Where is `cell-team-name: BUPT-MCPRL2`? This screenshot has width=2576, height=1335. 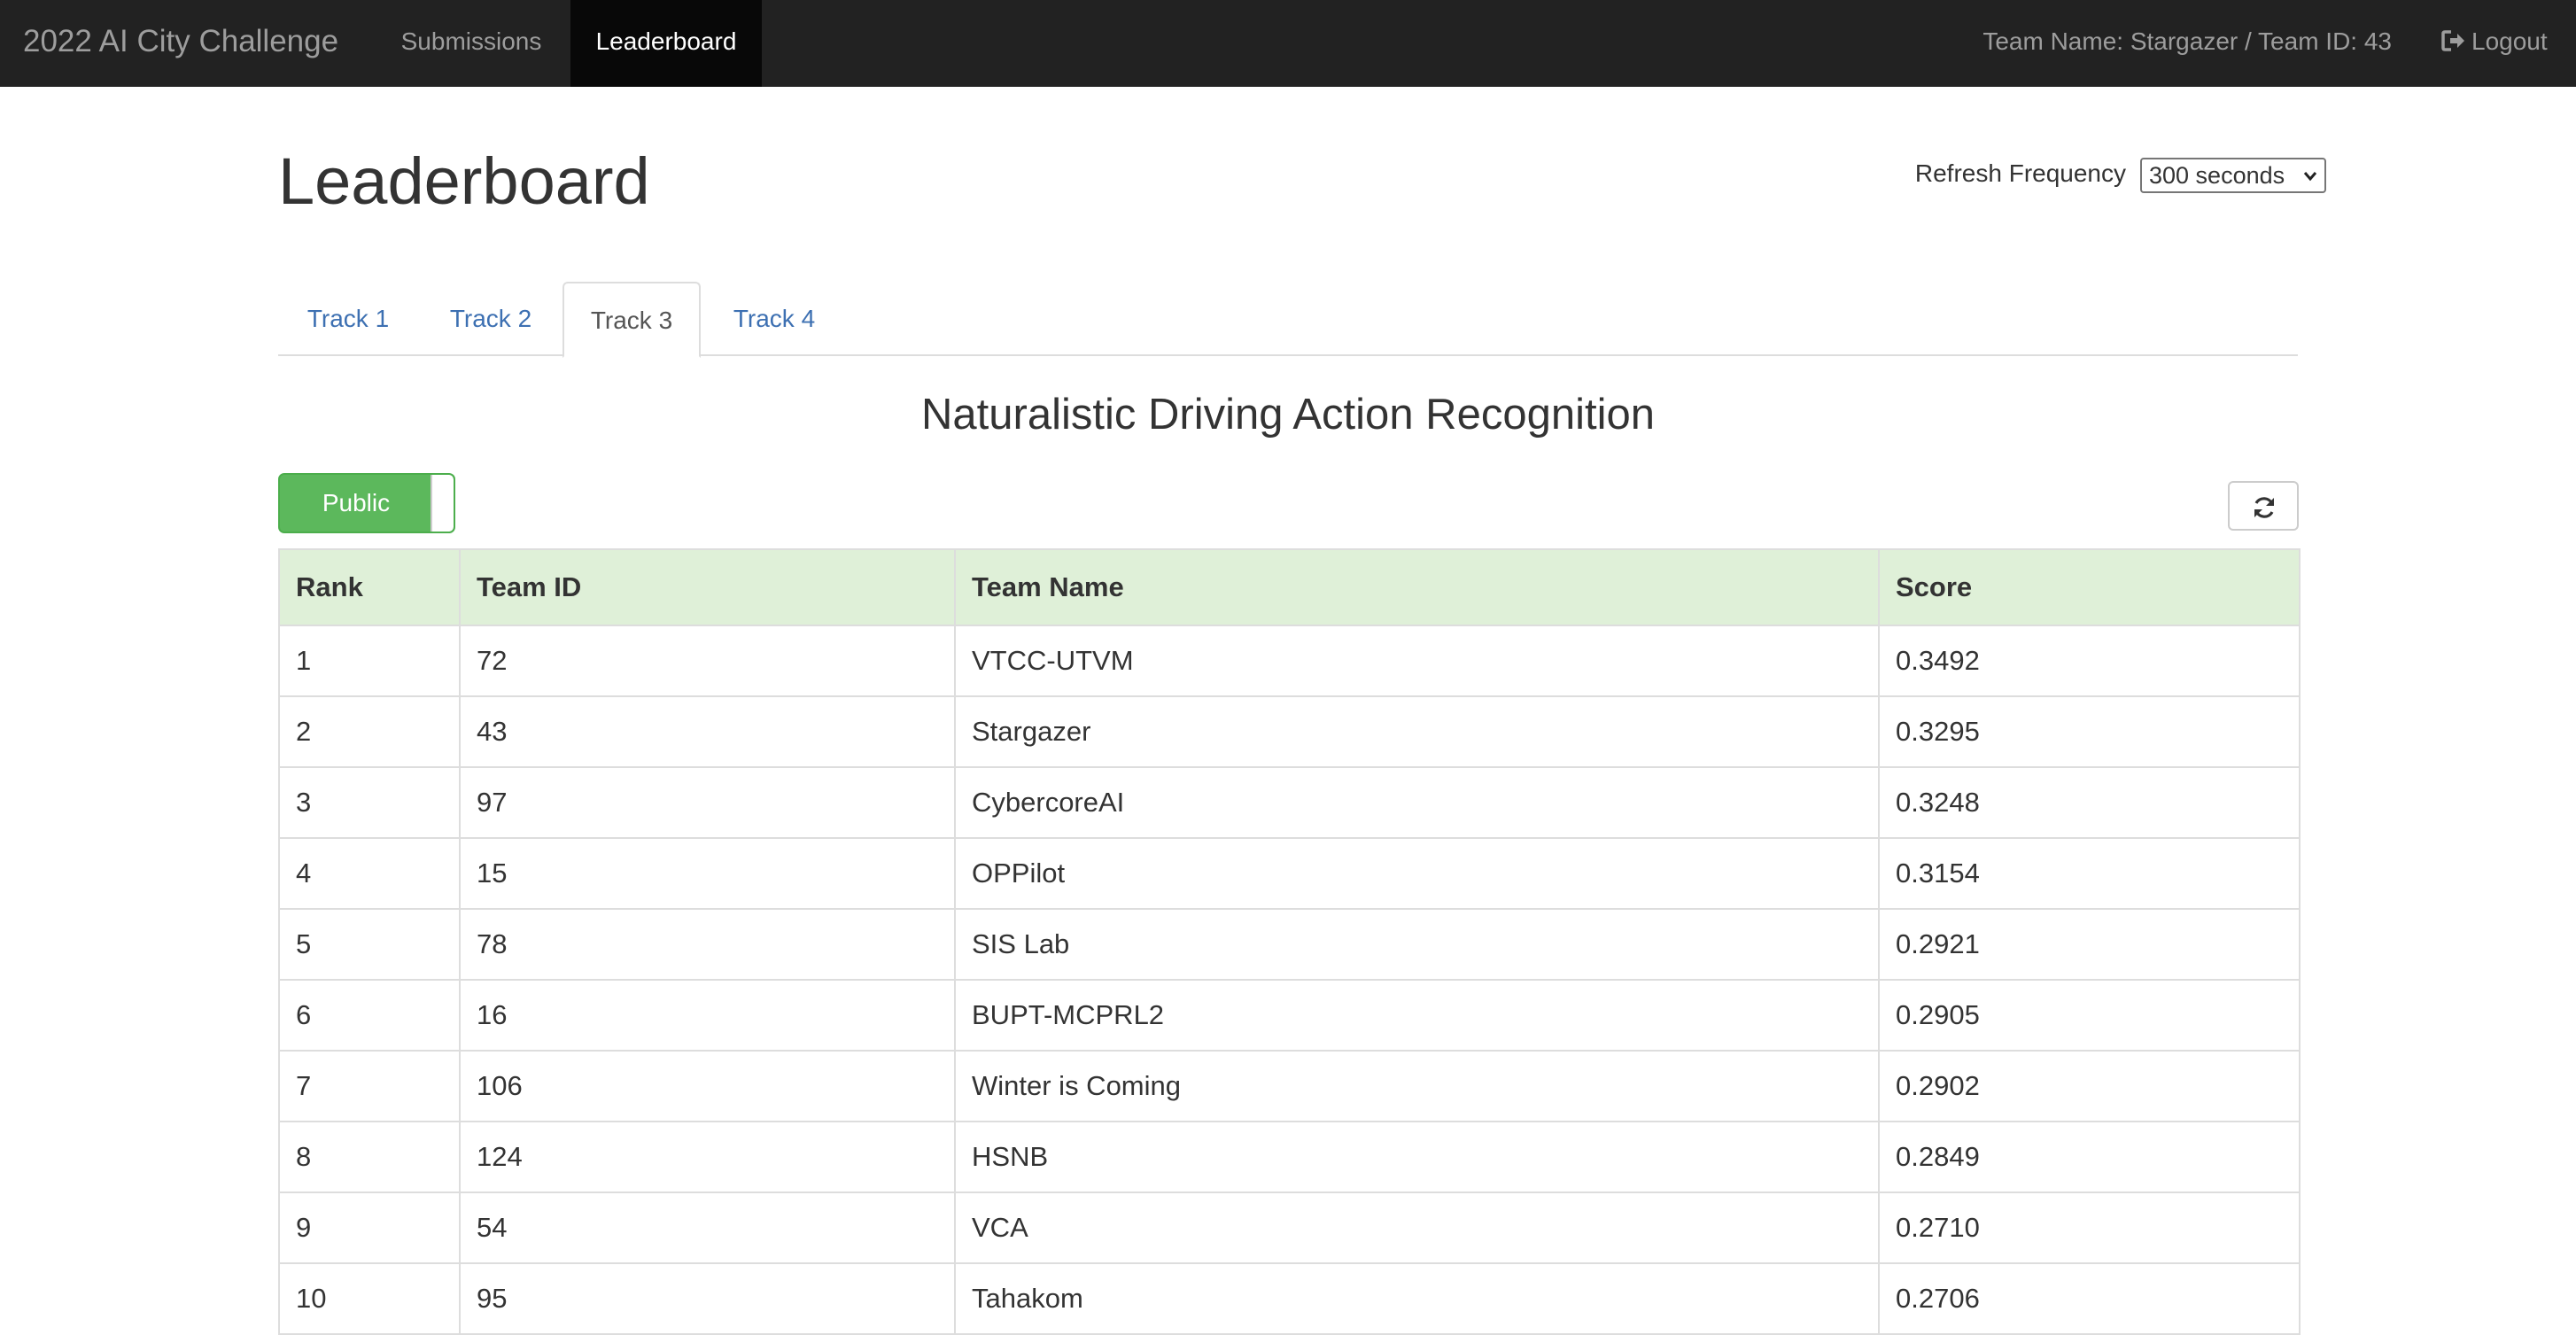
cell-team-name: BUPT-MCPRL2 is located at coordinates (1417, 1015).